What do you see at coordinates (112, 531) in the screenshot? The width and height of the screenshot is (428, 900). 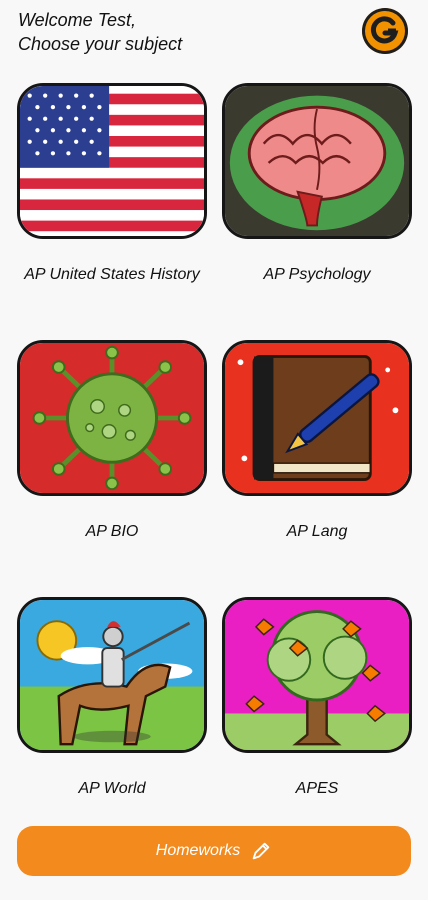 I see `subject-label: AP BIO` at bounding box center [112, 531].